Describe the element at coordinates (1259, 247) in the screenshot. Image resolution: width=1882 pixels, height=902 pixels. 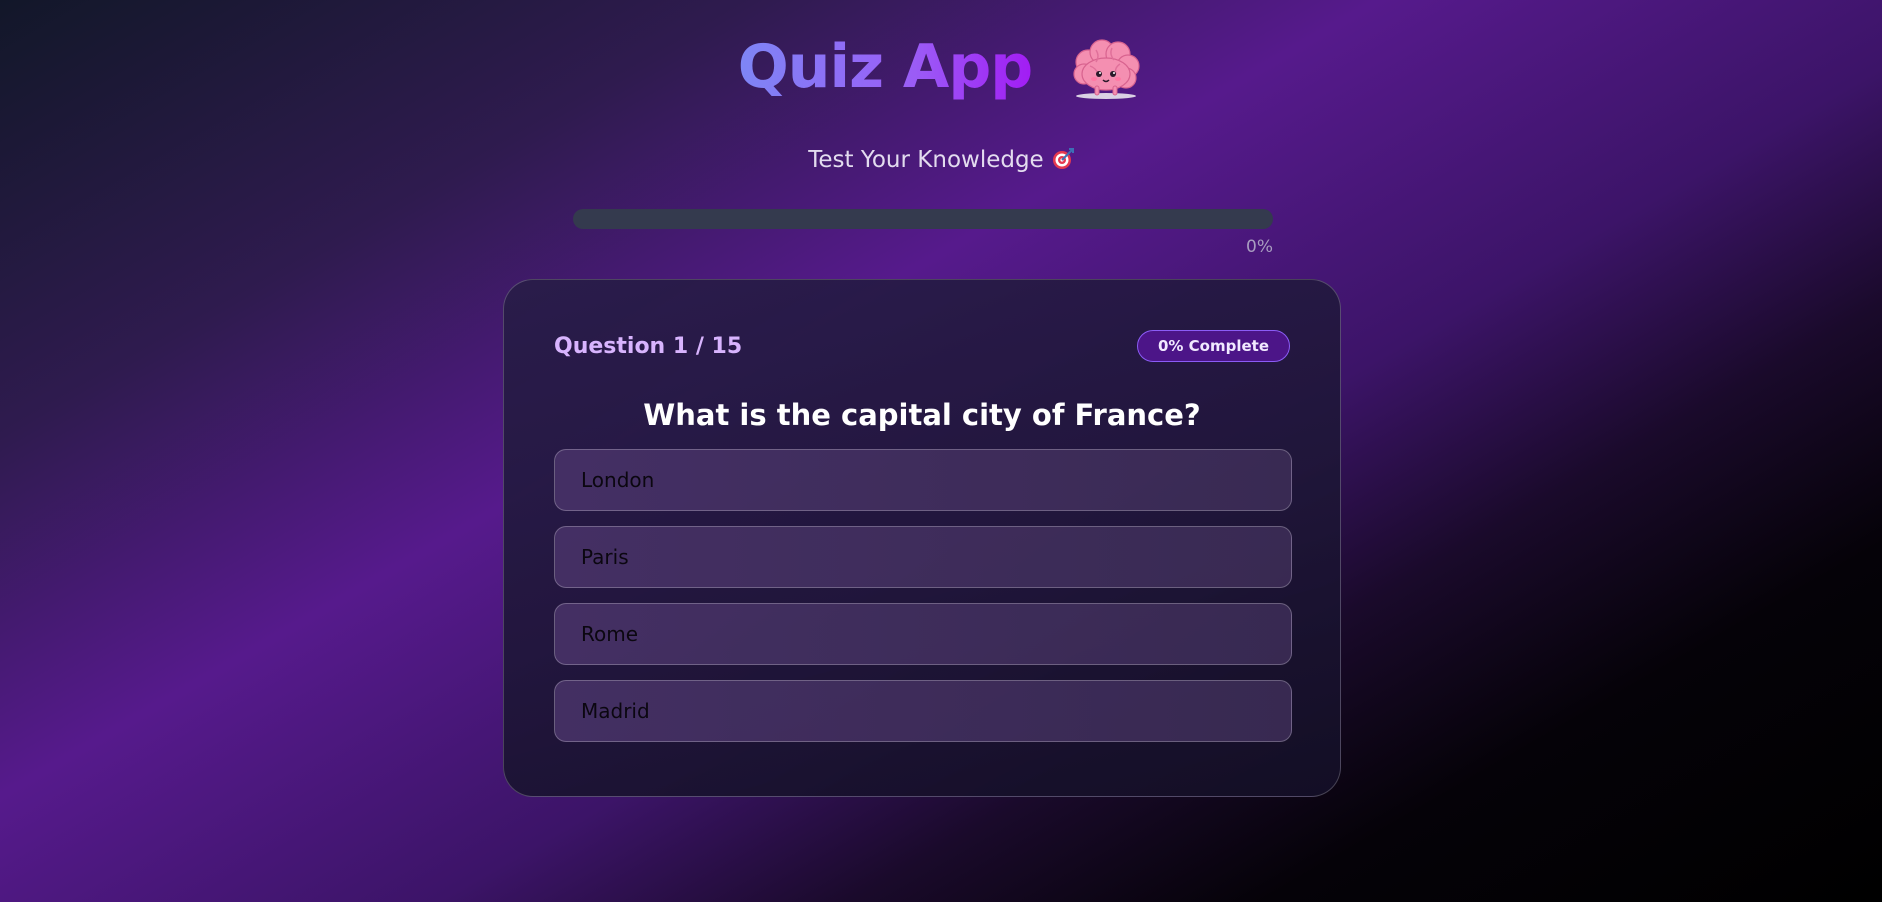
I see `progress-percent: 0%` at that location.